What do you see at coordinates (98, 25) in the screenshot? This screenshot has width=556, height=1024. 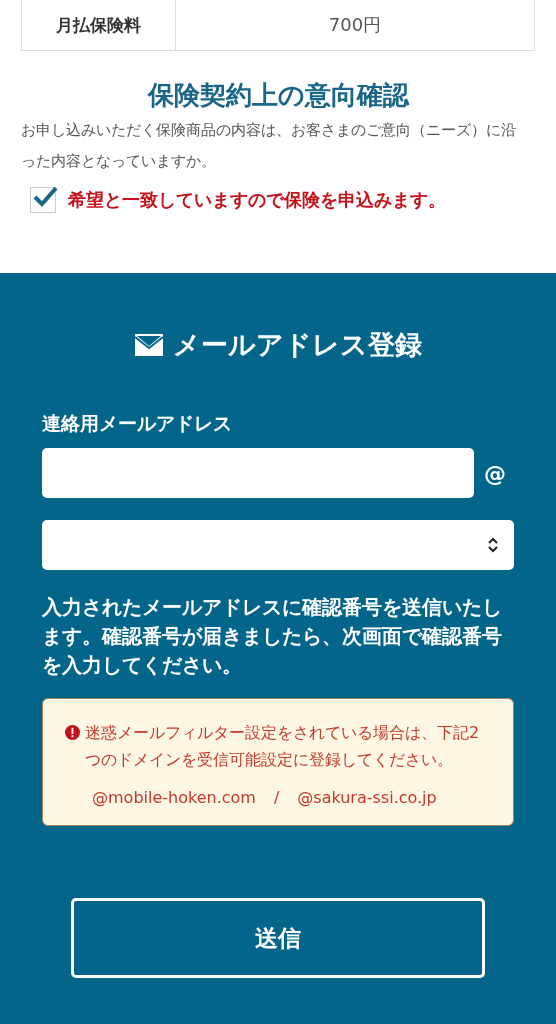 I see `table-cell: 月払保険料` at bounding box center [98, 25].